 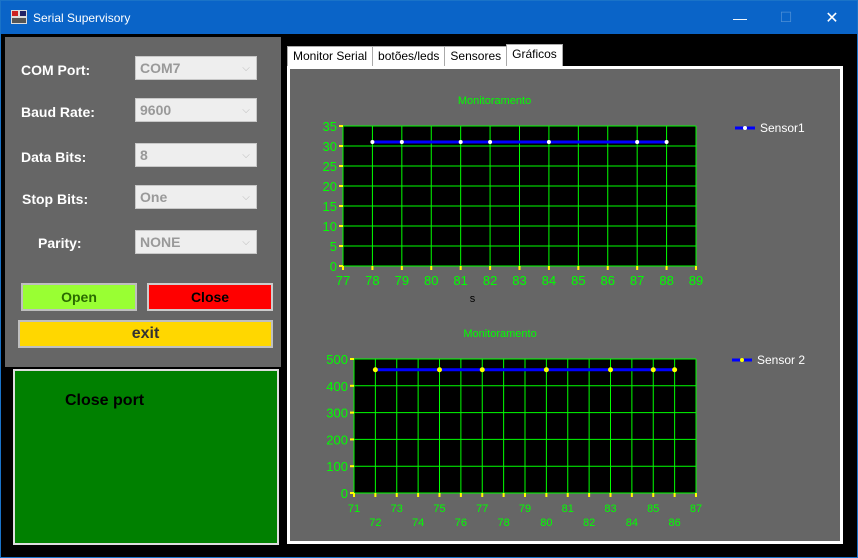 What do you see at coordinates (330, 56) in the screenshot?
I see `tab-monitor-serial: Monitor Serial` at bounding box center [330, 56].